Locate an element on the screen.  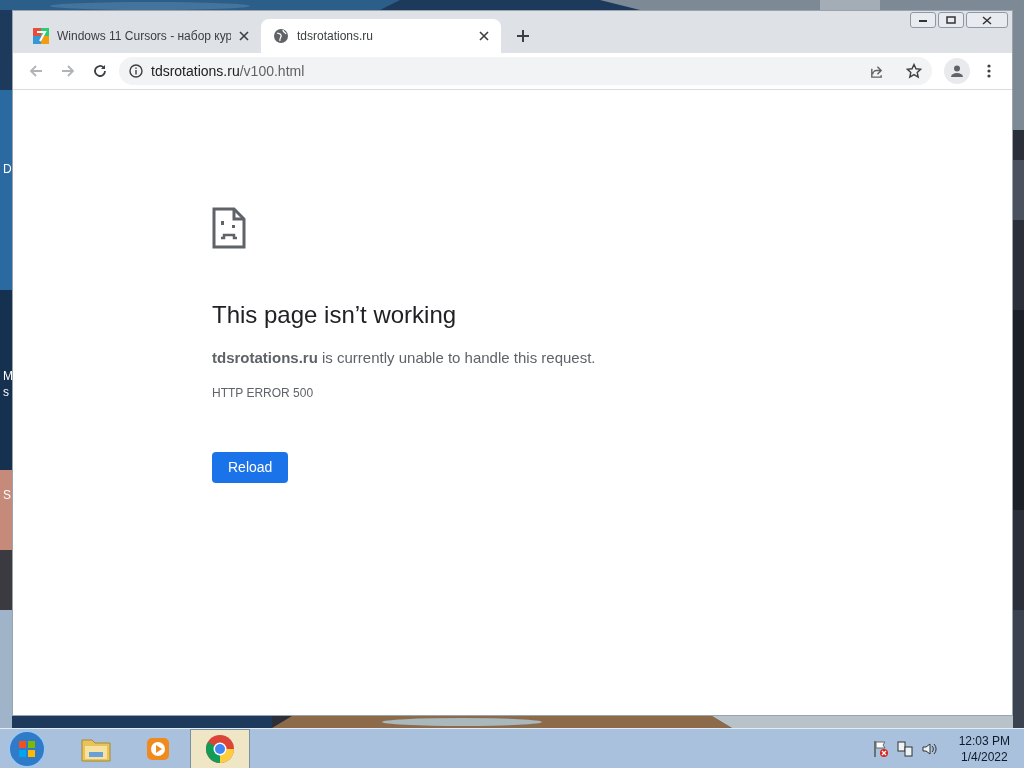
close-button is located at coordinates (987, 20).